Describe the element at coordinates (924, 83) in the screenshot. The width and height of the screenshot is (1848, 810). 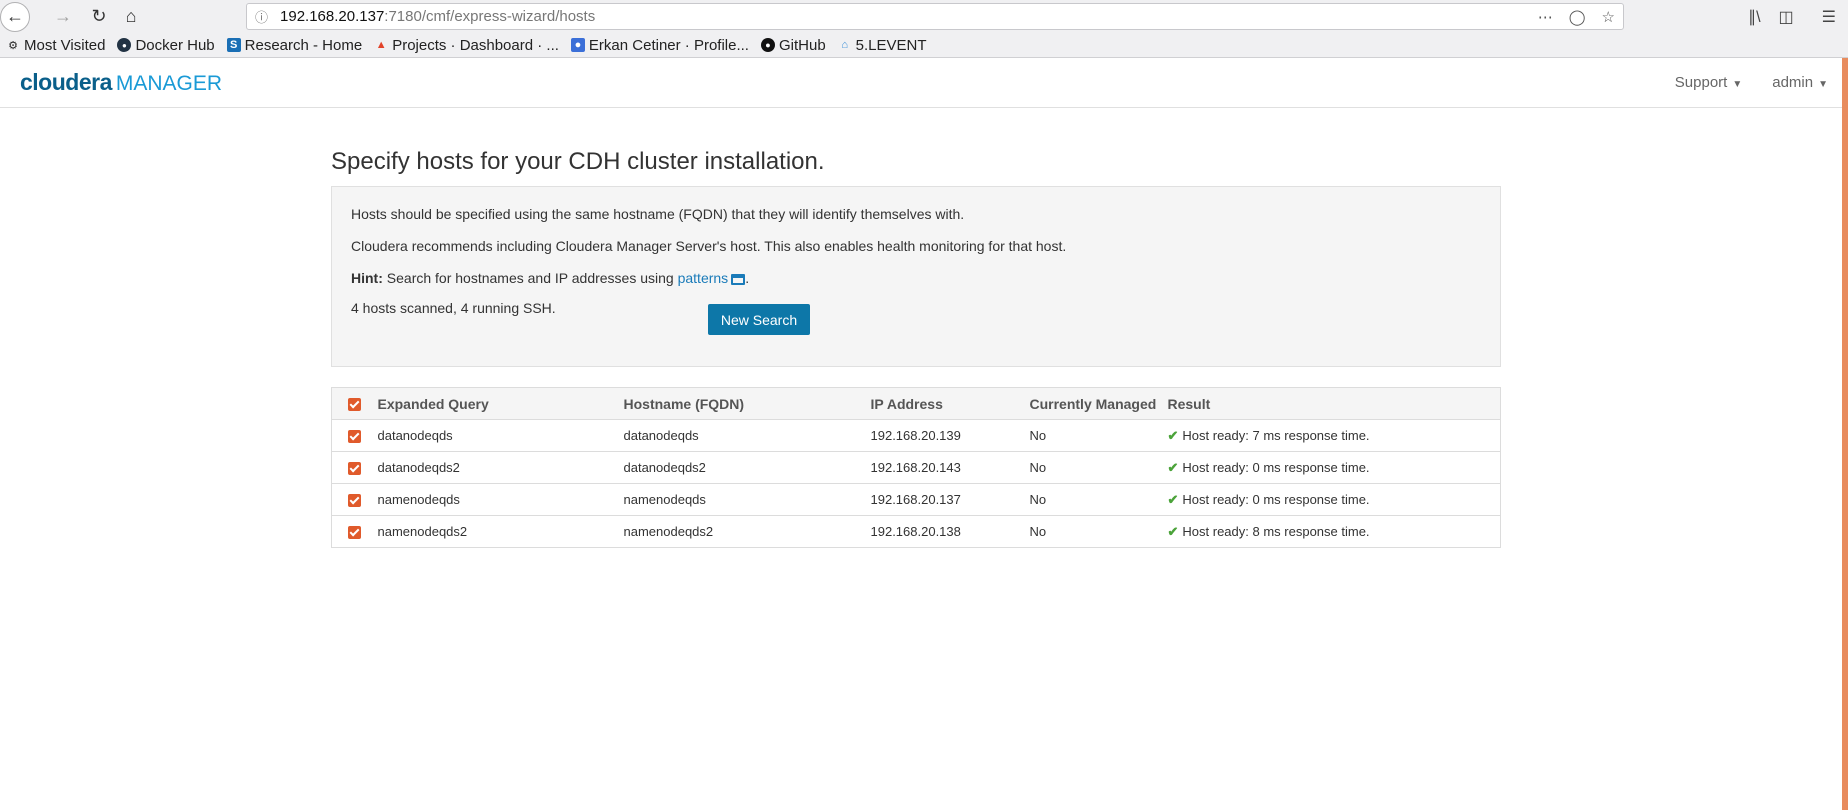
I see `app-header: cloudera MANAGER Support ▼ admin ▼` at that location.